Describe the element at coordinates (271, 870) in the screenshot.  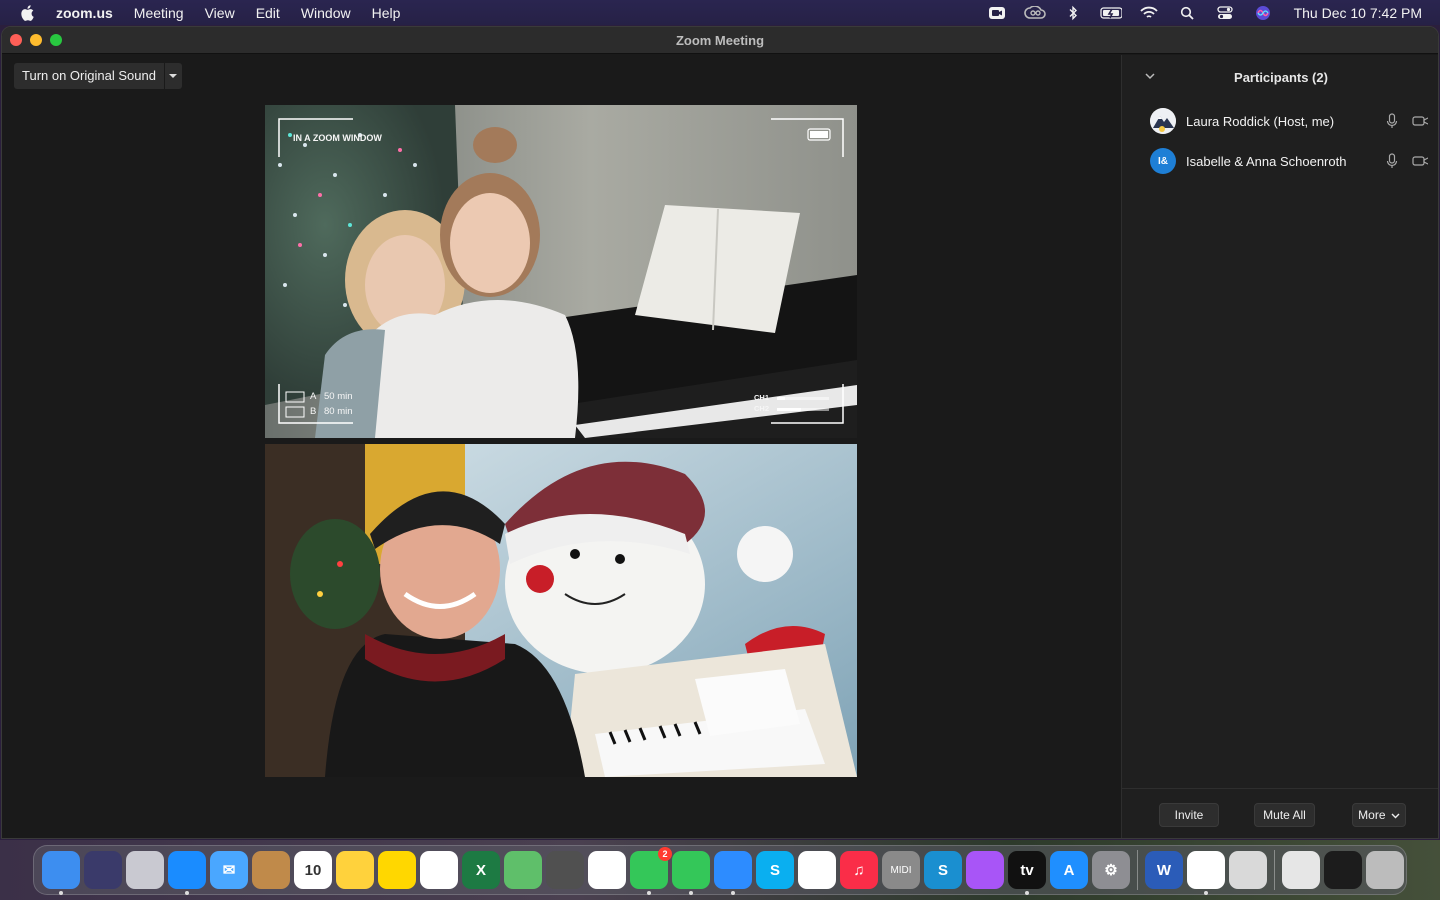
I see `contacts-icon` at that location.